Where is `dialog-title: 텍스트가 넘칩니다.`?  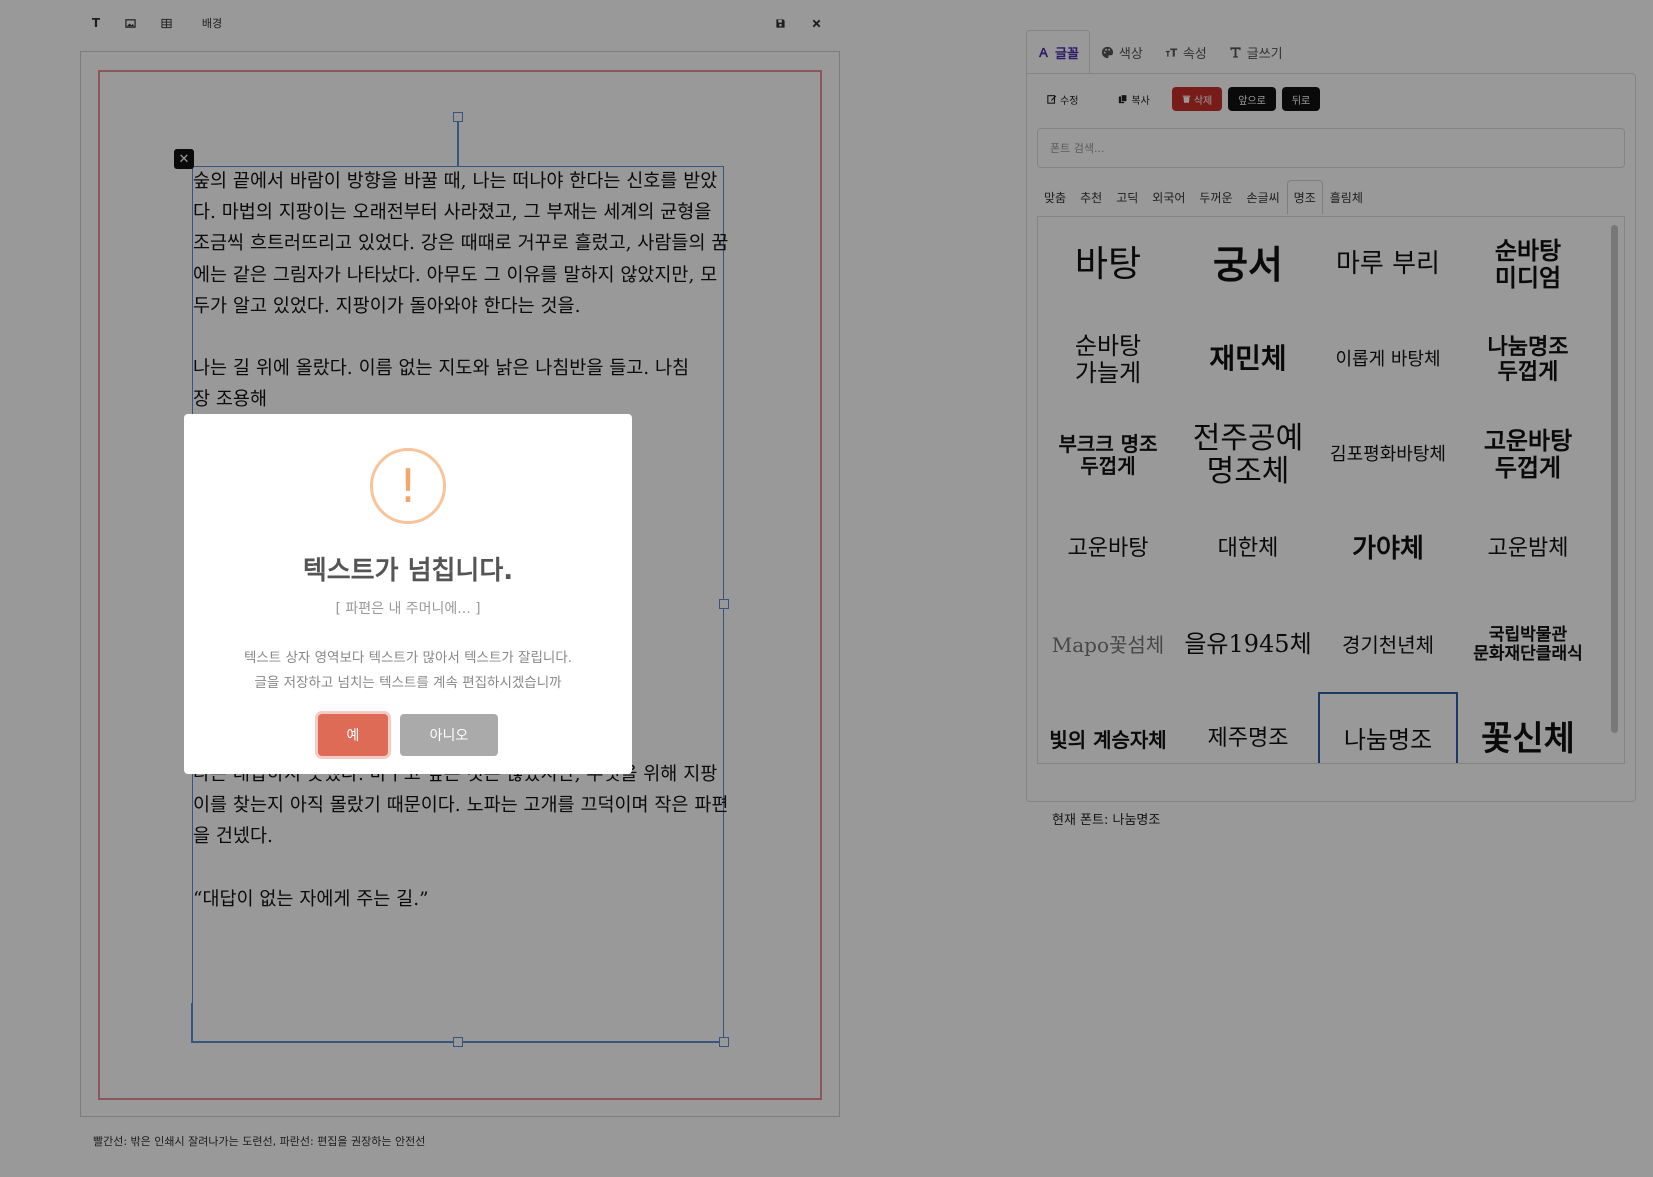 dialog-title: 텍스트가 넘칩니다. is located at coordinates (408, 571).